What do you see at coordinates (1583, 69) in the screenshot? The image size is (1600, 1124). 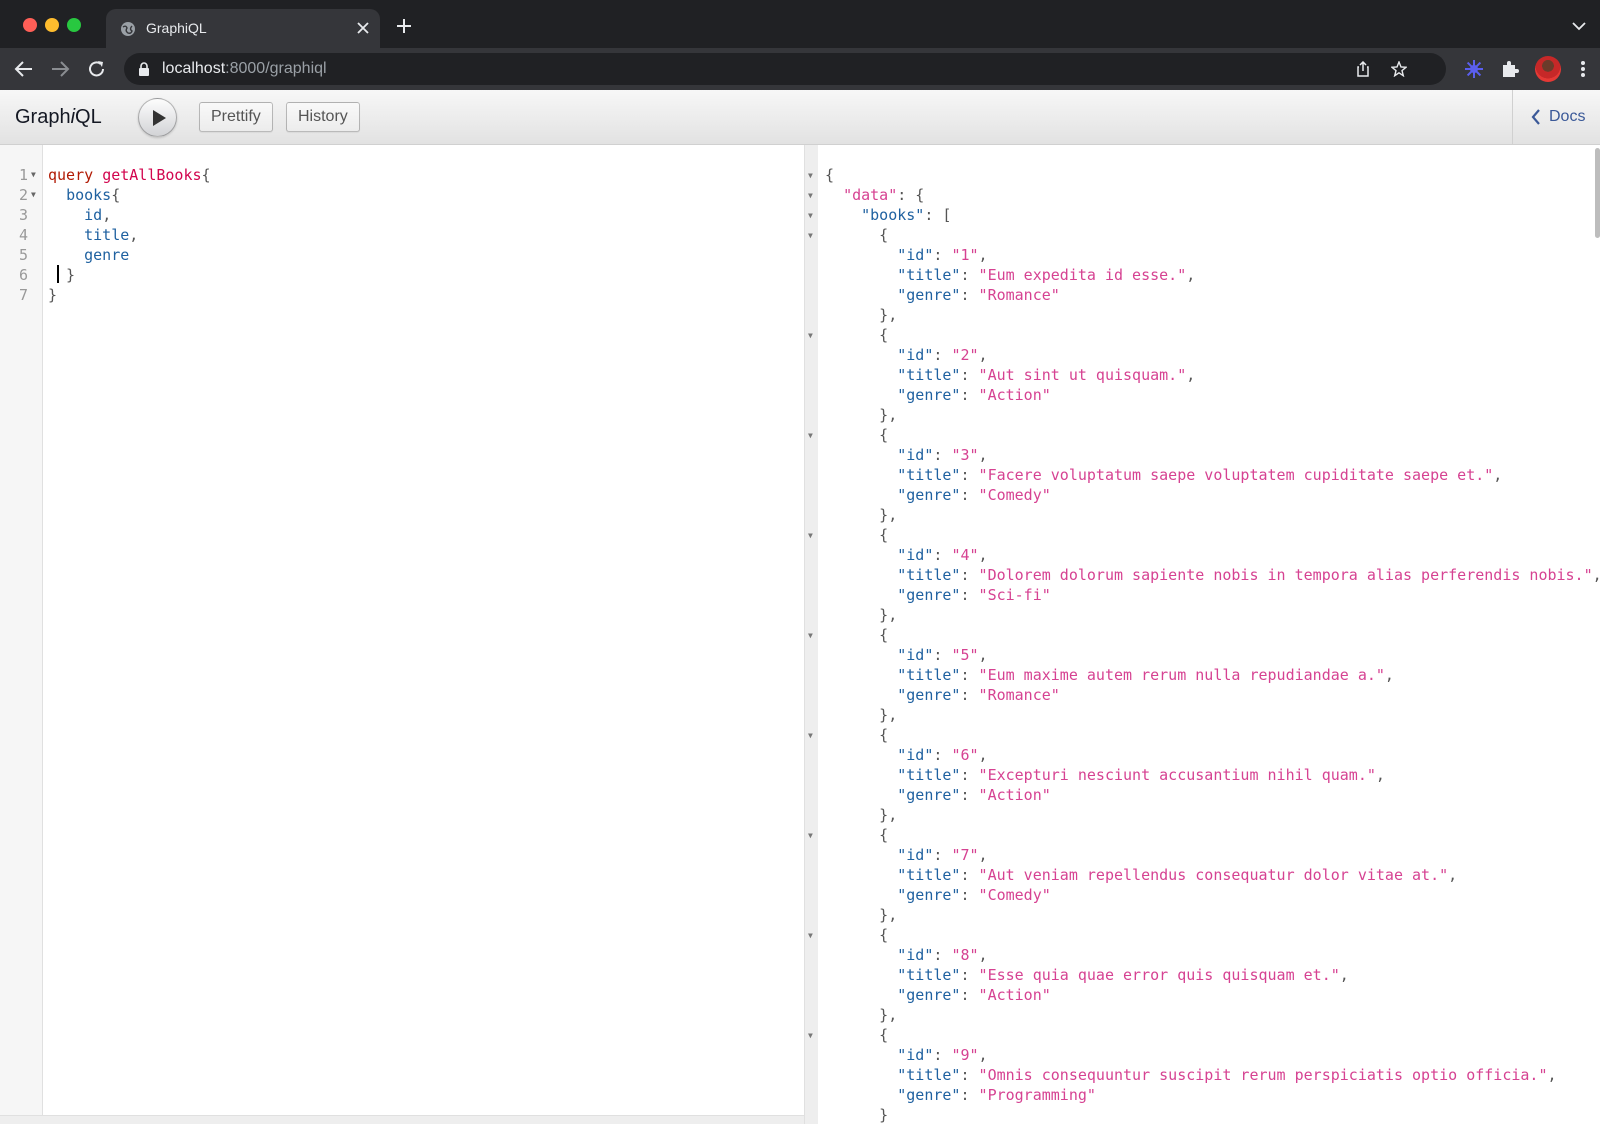 I see `browser-menu-icon` at bounding box center [1583, 69].